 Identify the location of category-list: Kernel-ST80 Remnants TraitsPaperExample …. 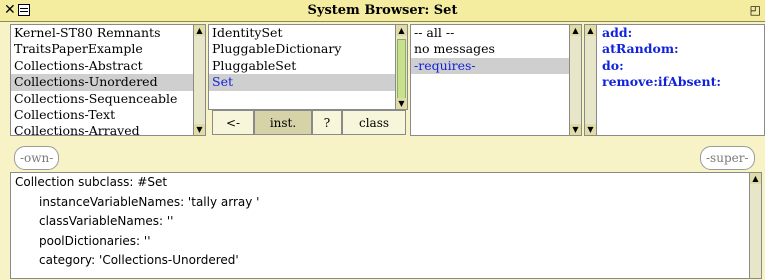
(108, 80).